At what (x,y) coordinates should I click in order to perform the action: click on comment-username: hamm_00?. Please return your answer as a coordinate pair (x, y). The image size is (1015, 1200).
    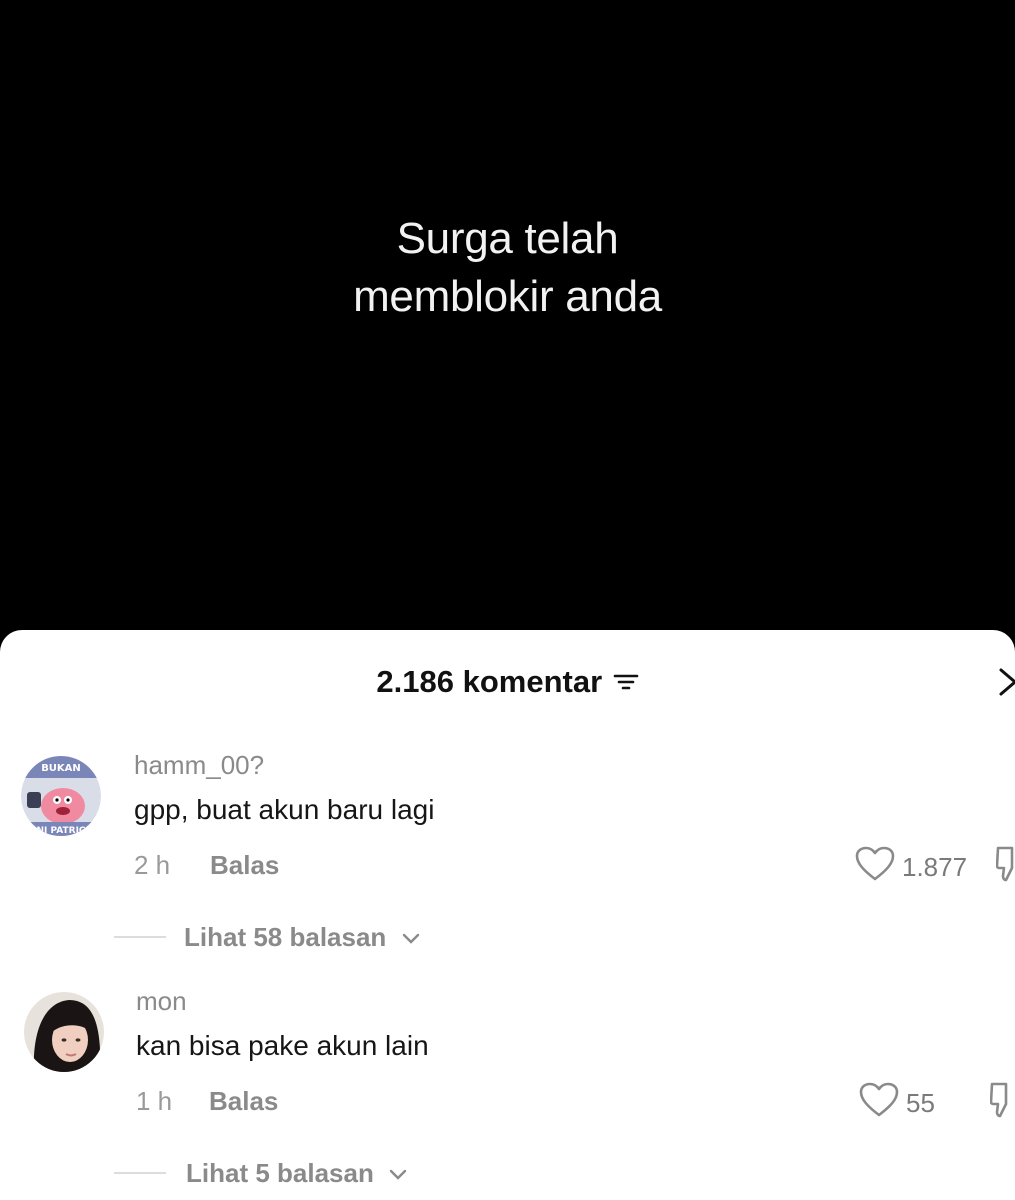
    Looking at the image, I should click on (199, 765).